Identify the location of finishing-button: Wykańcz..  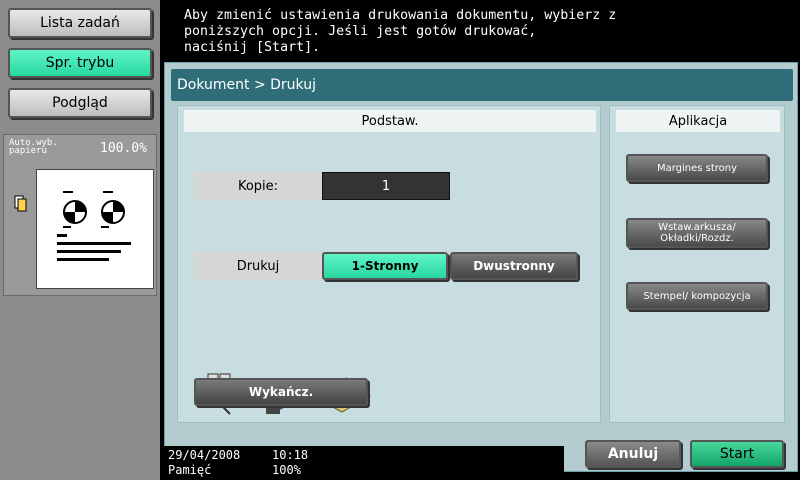
(281, 392).